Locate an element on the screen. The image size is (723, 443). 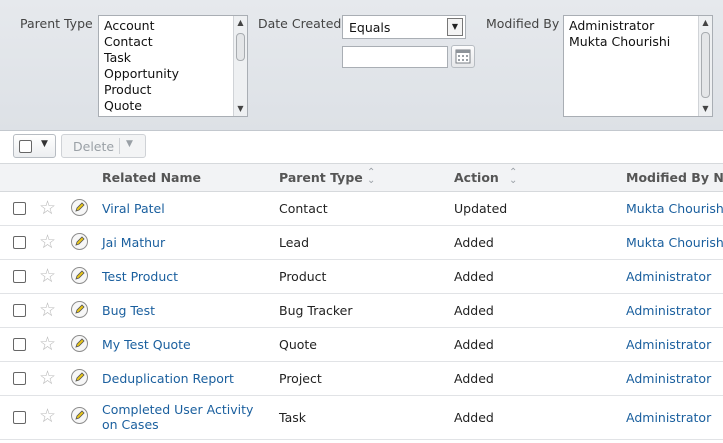
modified-by-listbox: Administrator Mukta Chourishi ▲ ▼ is located at coordinates (638, 66).